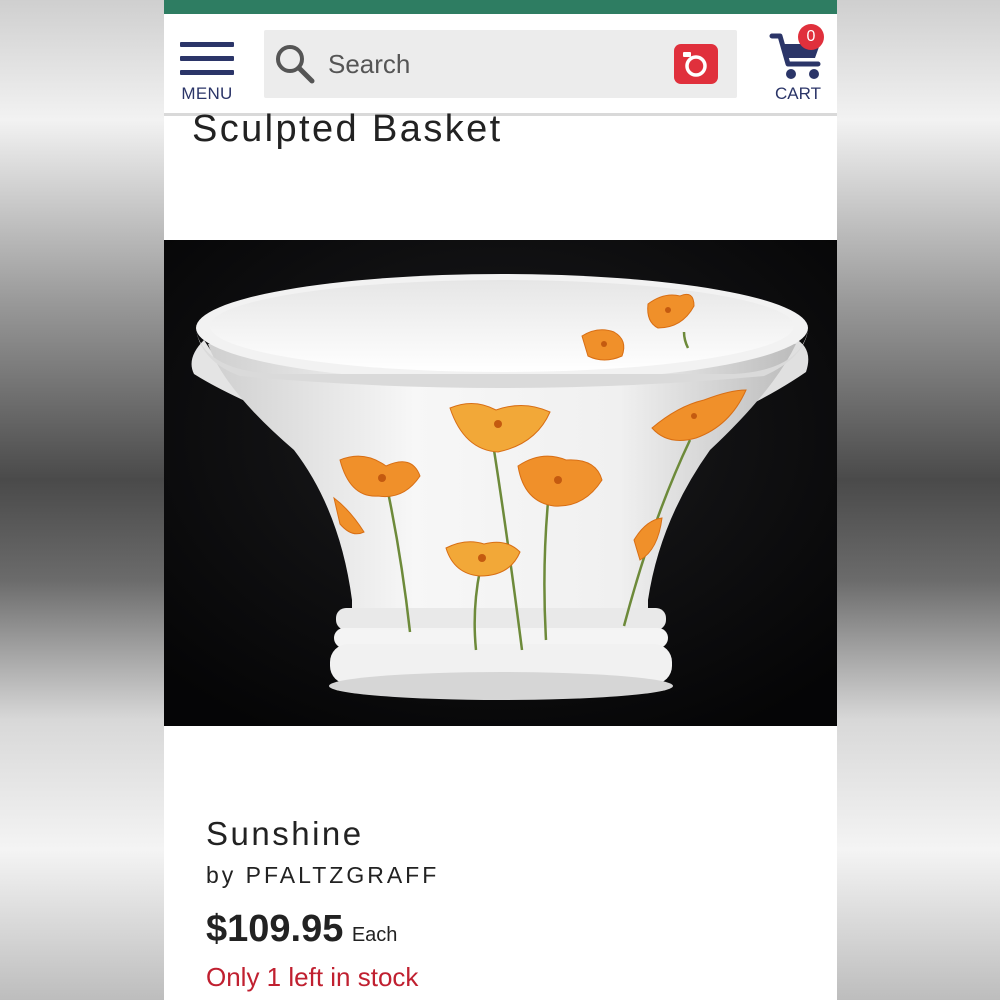 The width and height of the screenshot is (1000, 1000). I want to click on product-title: Sculpted Basket, so click(347, 129).